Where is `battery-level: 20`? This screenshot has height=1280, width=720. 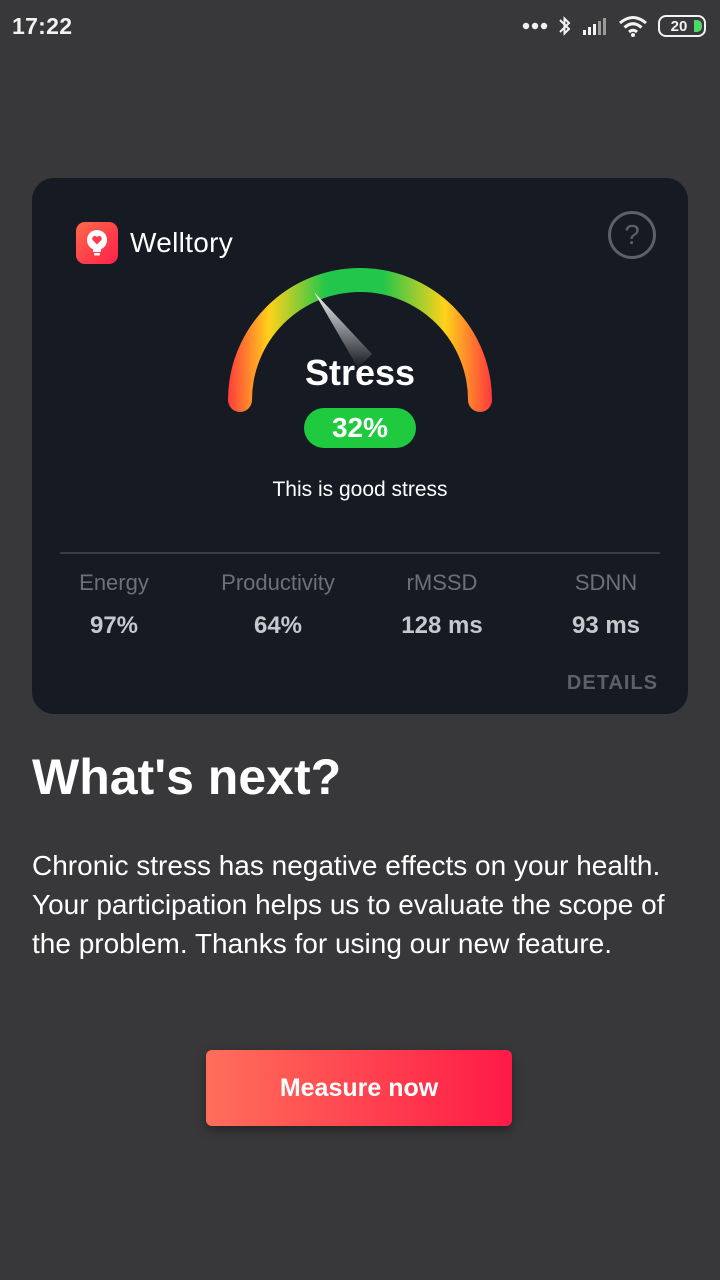 battery-level: 20 is located at coordinates (679, 26).